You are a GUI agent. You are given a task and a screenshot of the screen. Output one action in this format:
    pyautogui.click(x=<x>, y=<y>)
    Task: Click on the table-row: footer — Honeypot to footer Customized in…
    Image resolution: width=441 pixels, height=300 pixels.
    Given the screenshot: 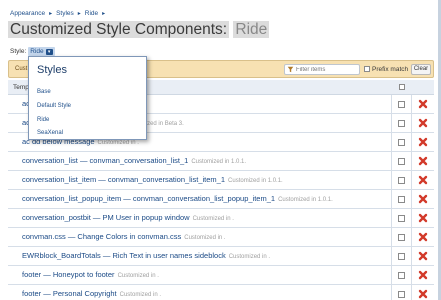 What is the action you would take?
    pyautogui.click(x=221, y=275)
    